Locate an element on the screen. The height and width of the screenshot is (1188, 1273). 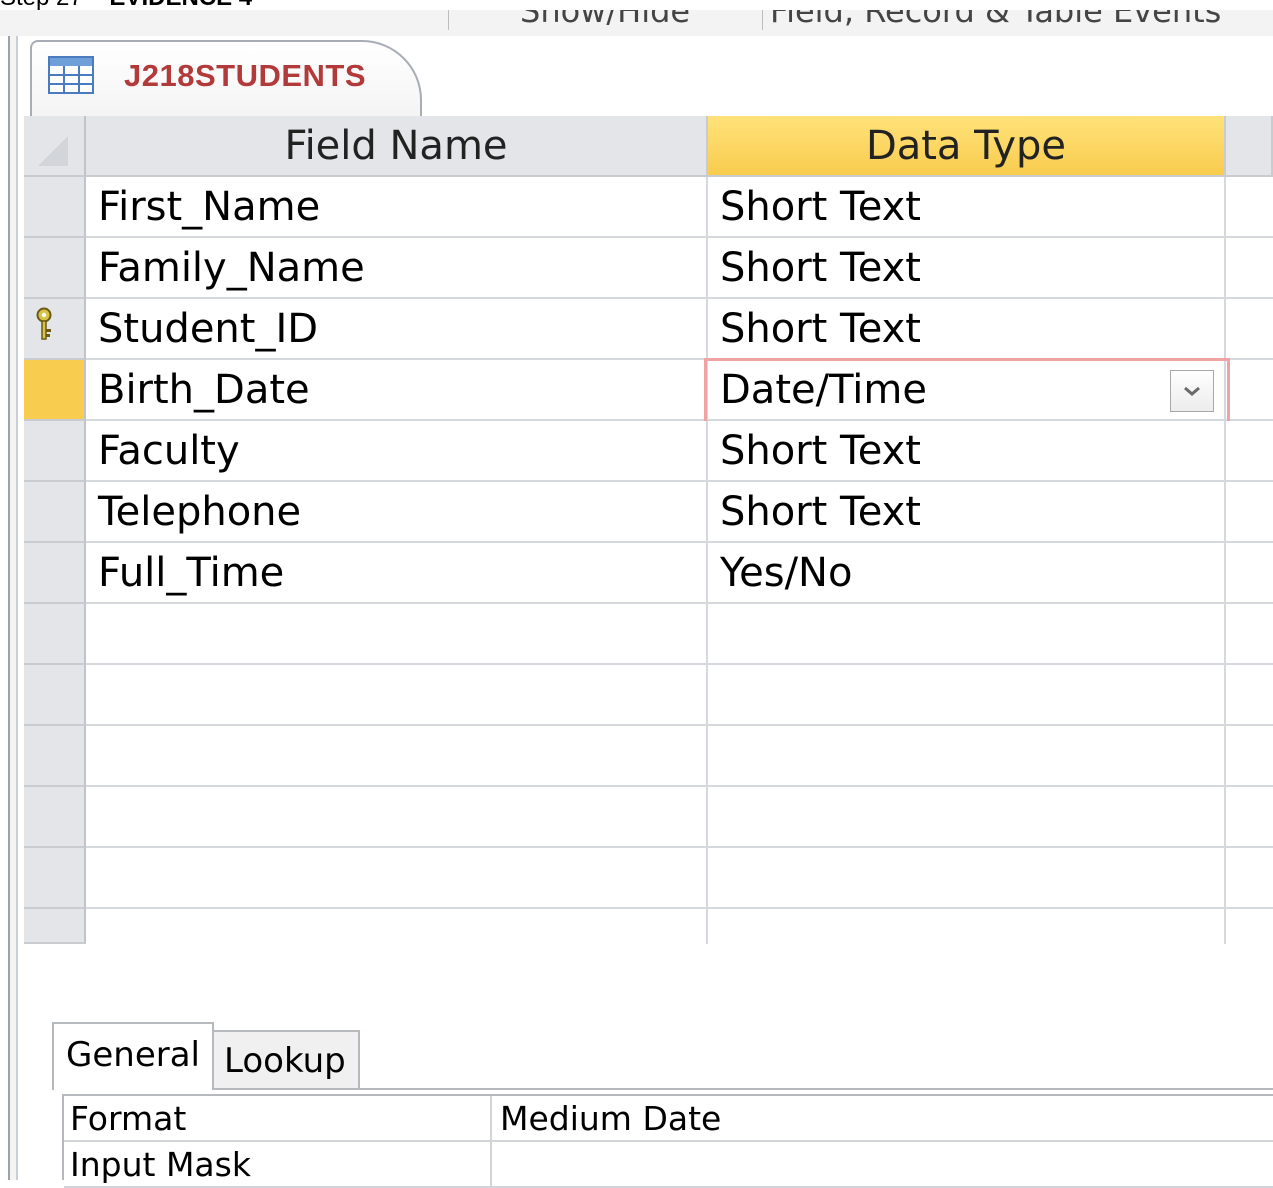
table-row: Full_Time Yes/No is located at coordinates (648, 573).